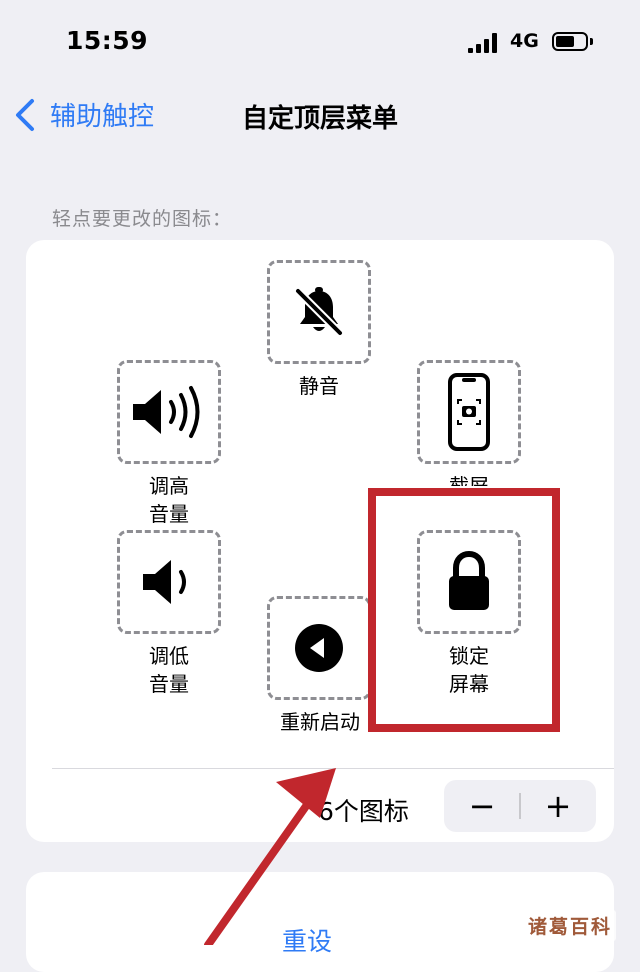 Image resolution: width=640 pixels, height=972 pixels. I want to click on watermark: 诸葛百科, so click(570, 925).